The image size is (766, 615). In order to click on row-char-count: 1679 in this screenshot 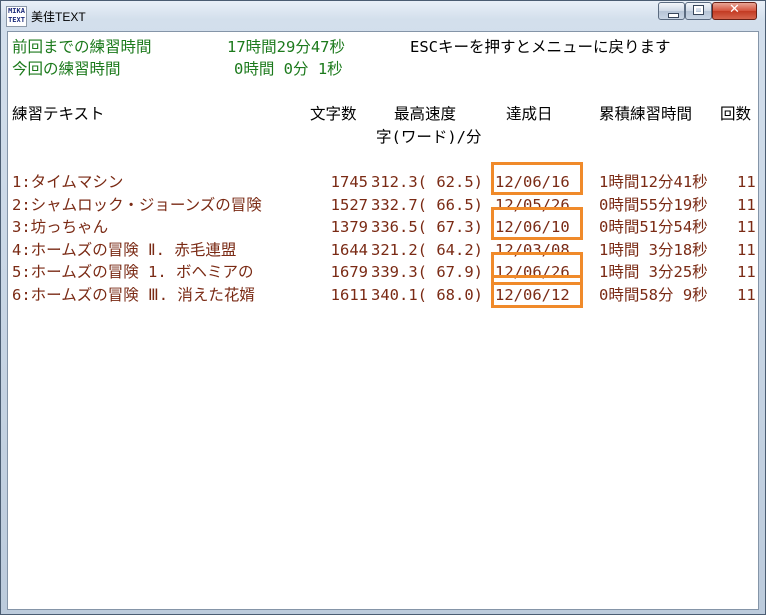, I will do `click(349, 272)`.